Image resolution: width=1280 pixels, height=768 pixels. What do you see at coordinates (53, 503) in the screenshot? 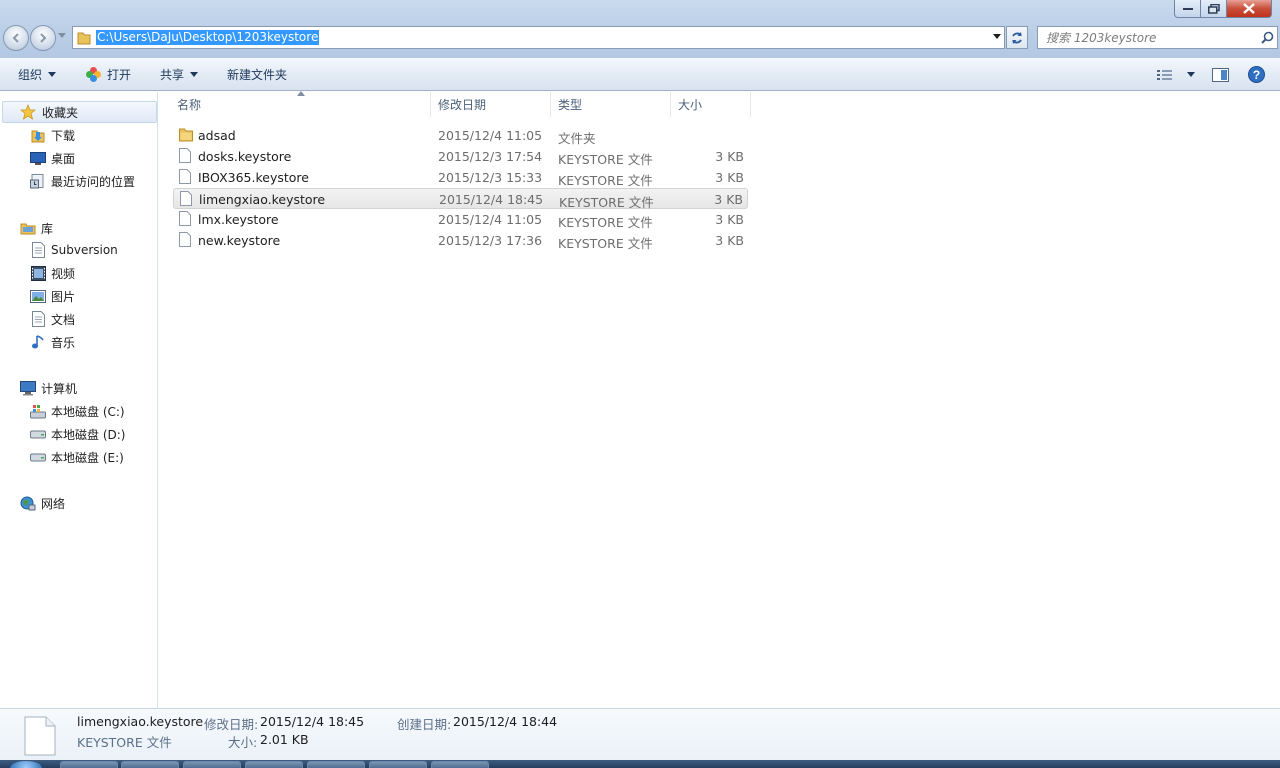
I see `nav-network-label: 网络` at bounding box center [53, 503].